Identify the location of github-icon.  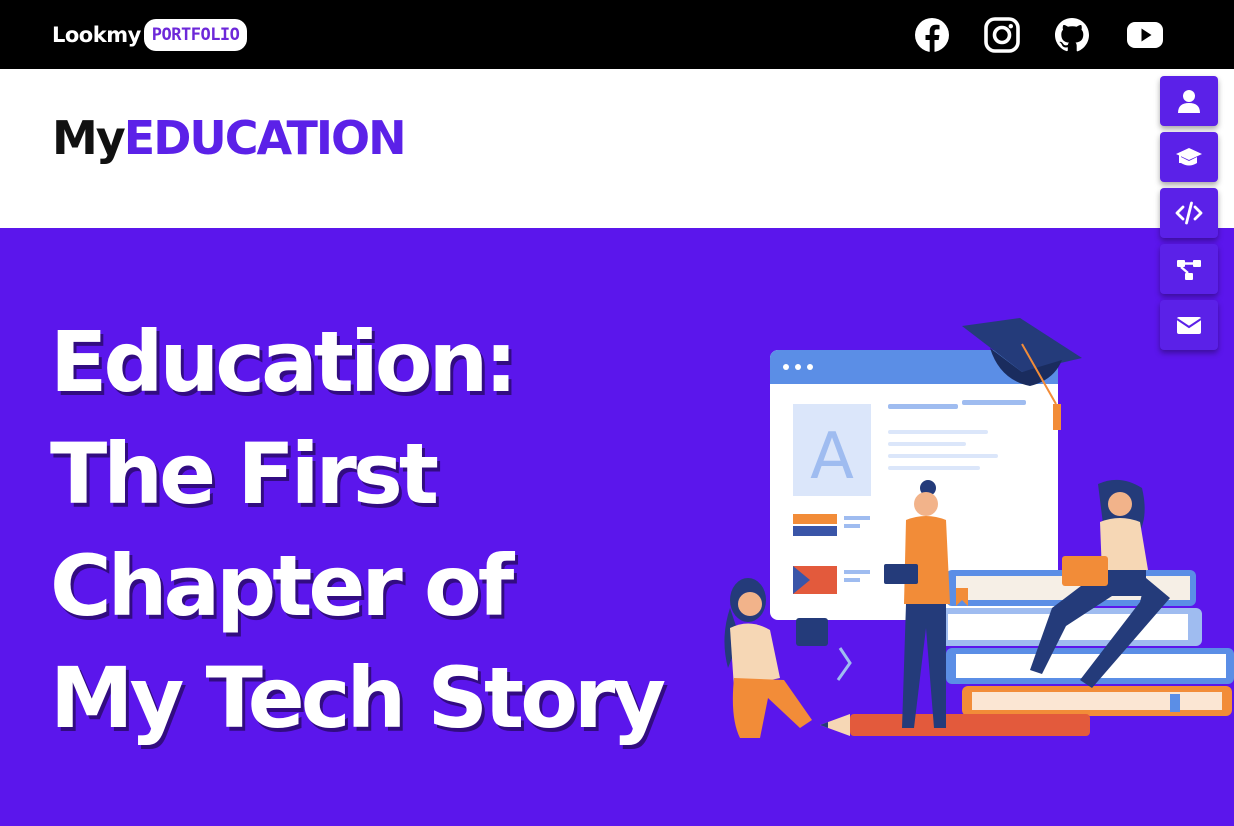
(1072, 35).